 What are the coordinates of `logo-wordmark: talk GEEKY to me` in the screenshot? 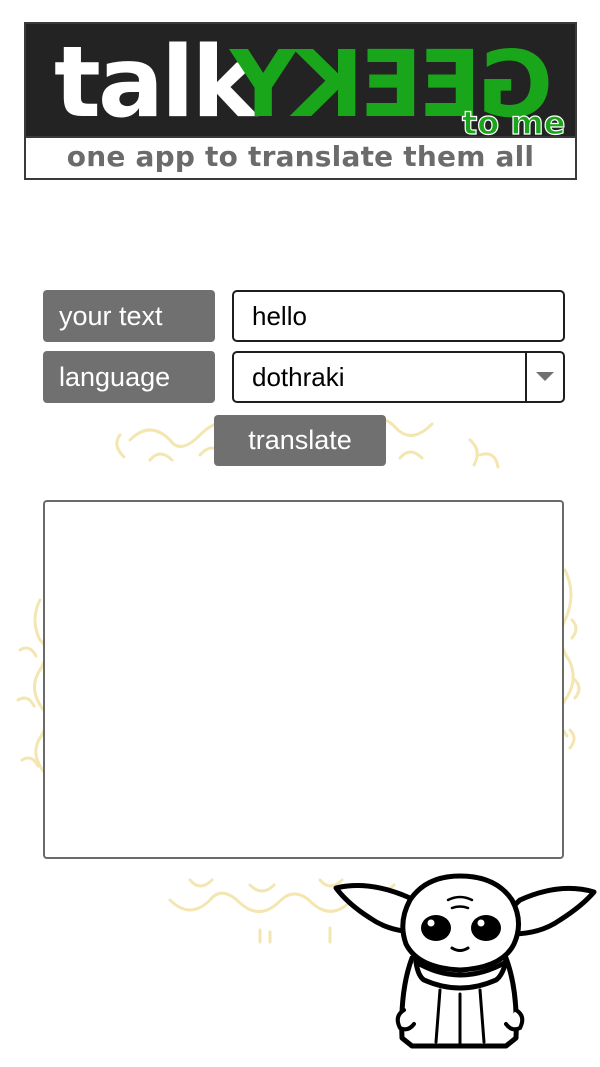 It's located at (310, 82).